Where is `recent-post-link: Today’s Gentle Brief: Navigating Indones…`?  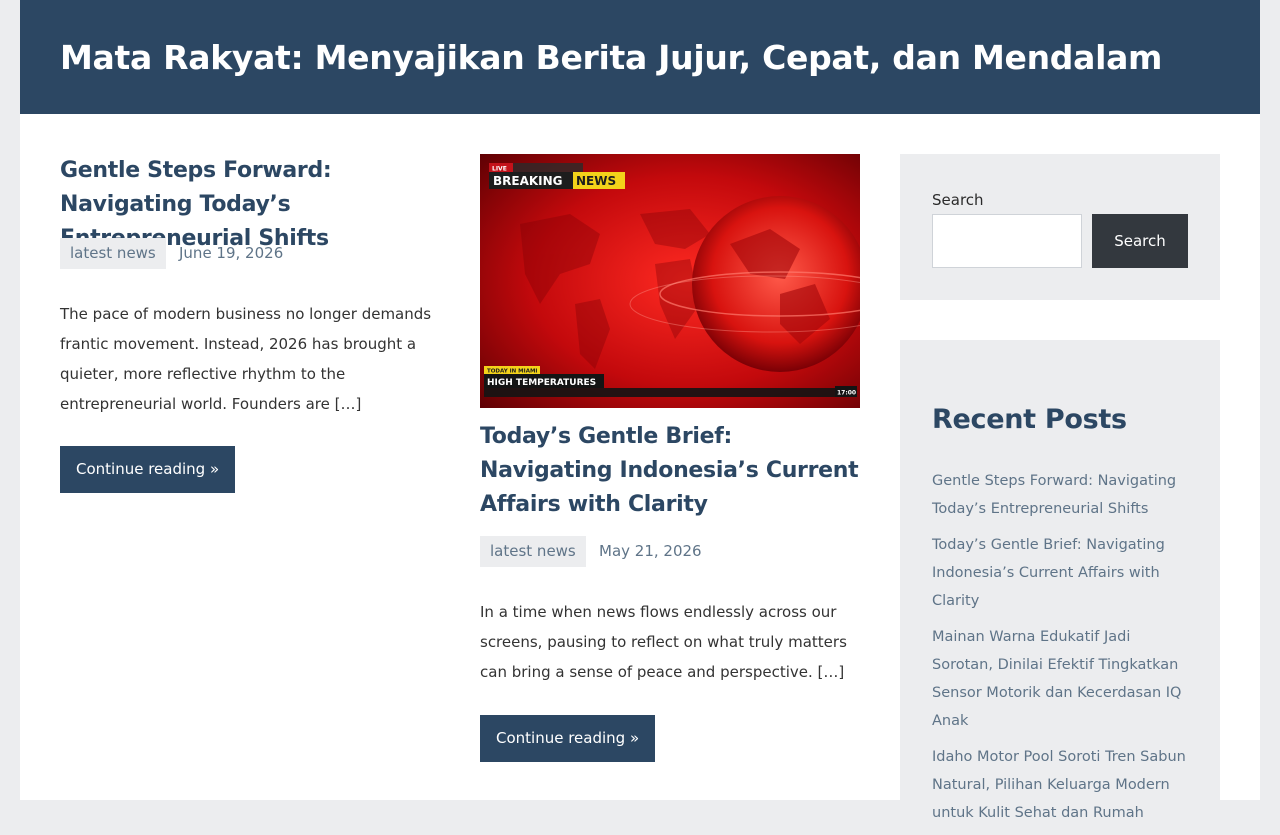 recent-post-link: Today’s Gentle Brief: Navigating Indones… is located at coordinates (1048, 573).